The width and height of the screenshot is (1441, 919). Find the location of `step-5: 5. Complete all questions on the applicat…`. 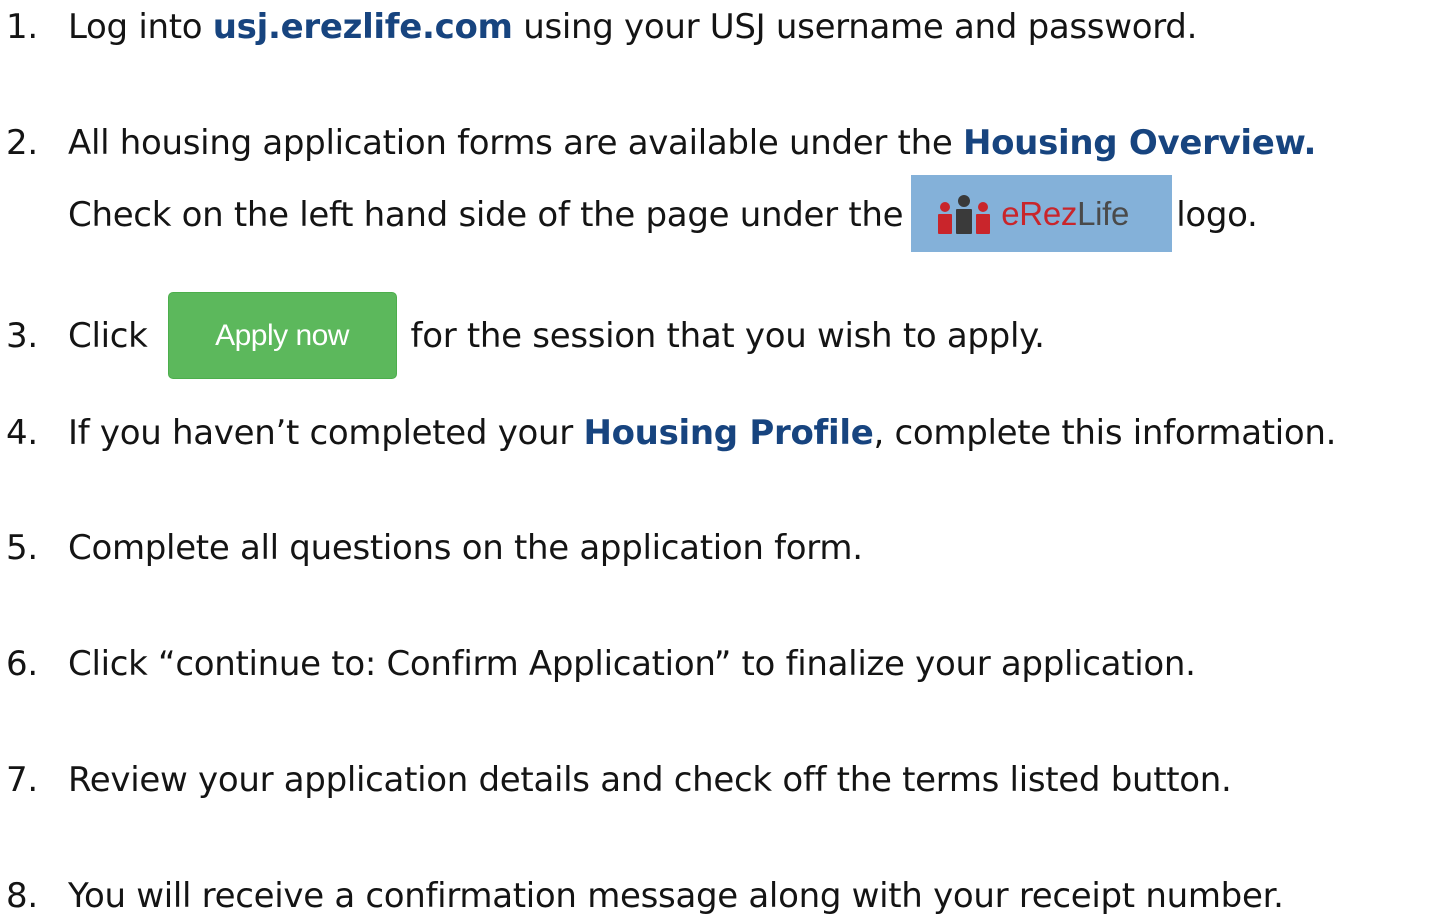

step-5: 5. Complete all questions on the applicat… is located at coordinates (431, 548).